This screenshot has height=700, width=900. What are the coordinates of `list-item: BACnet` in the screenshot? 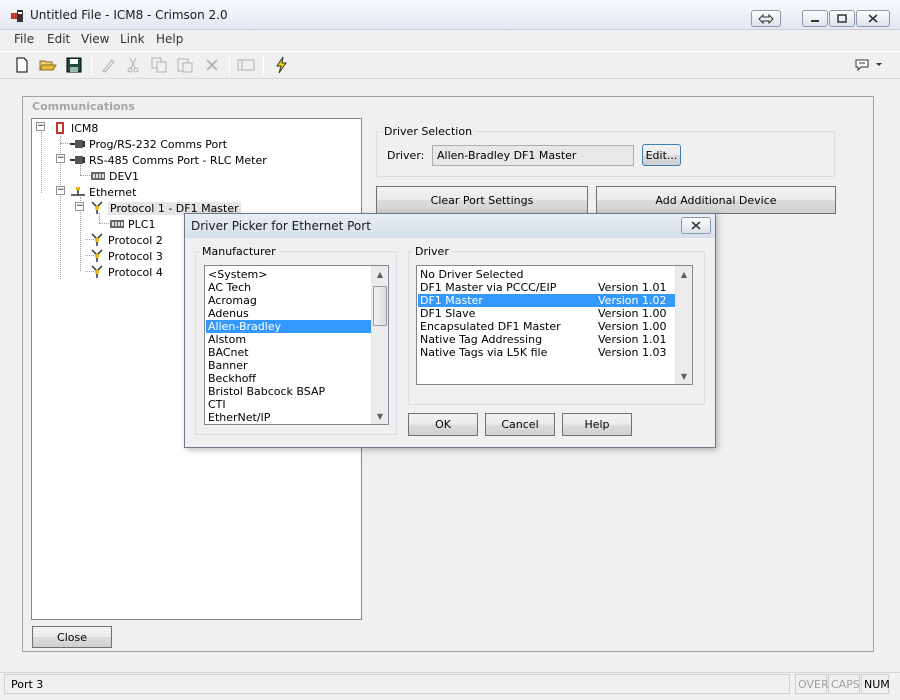 It's located at (289, 352).